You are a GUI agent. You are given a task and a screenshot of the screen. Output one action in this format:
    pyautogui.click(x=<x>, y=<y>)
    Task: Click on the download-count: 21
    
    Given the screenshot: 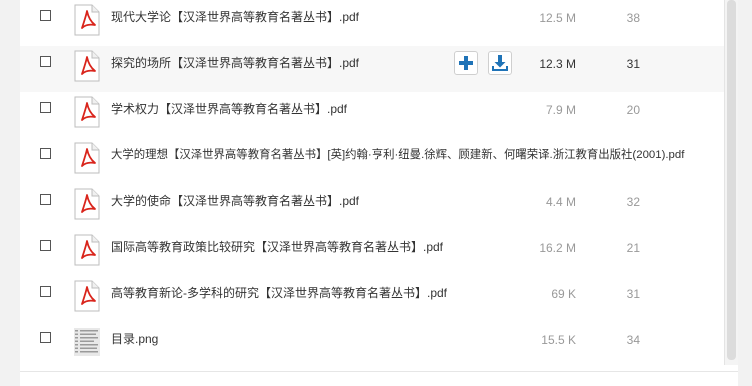 What is the action you would take?
    pyautogui.click(x=633, y=248)
    